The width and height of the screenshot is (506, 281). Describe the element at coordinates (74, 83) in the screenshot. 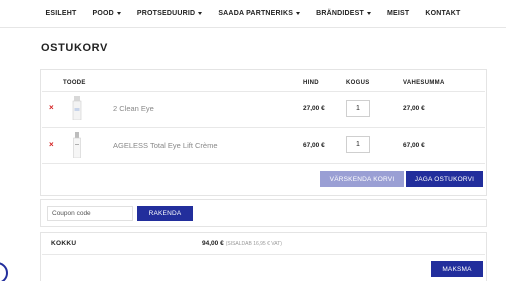

I see `column-header-product: TOODE` at that location.